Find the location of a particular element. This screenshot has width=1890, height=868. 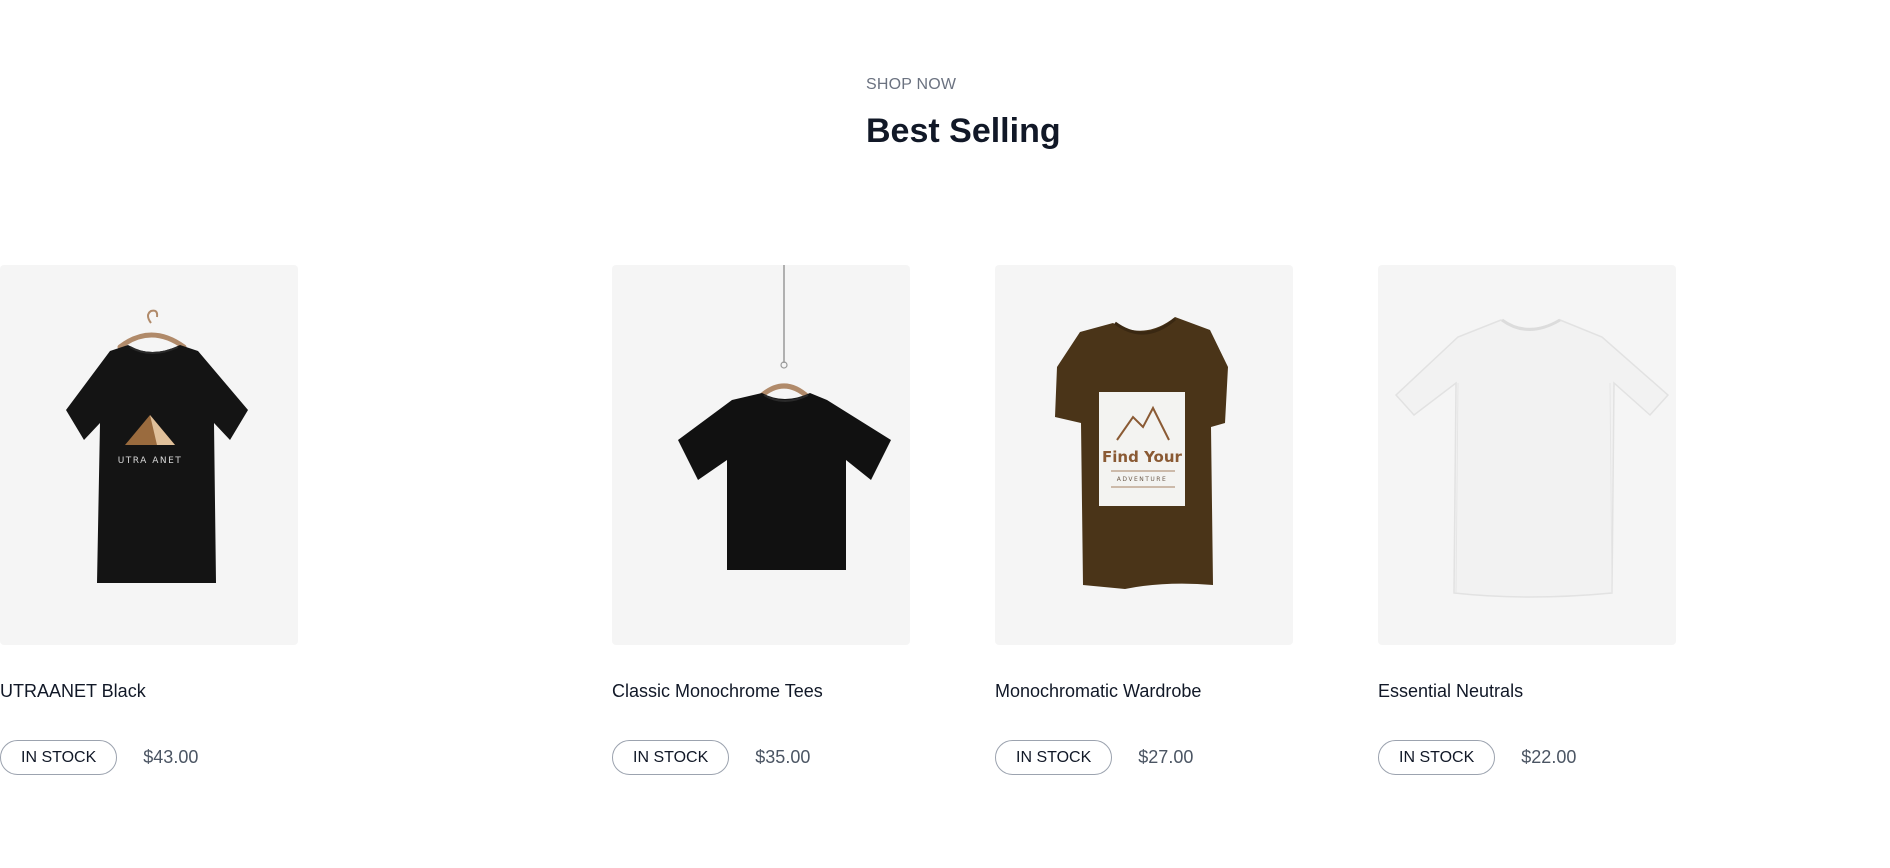

product-meta: IN STOCK $22.00 is located at coordinates (1527, 757).